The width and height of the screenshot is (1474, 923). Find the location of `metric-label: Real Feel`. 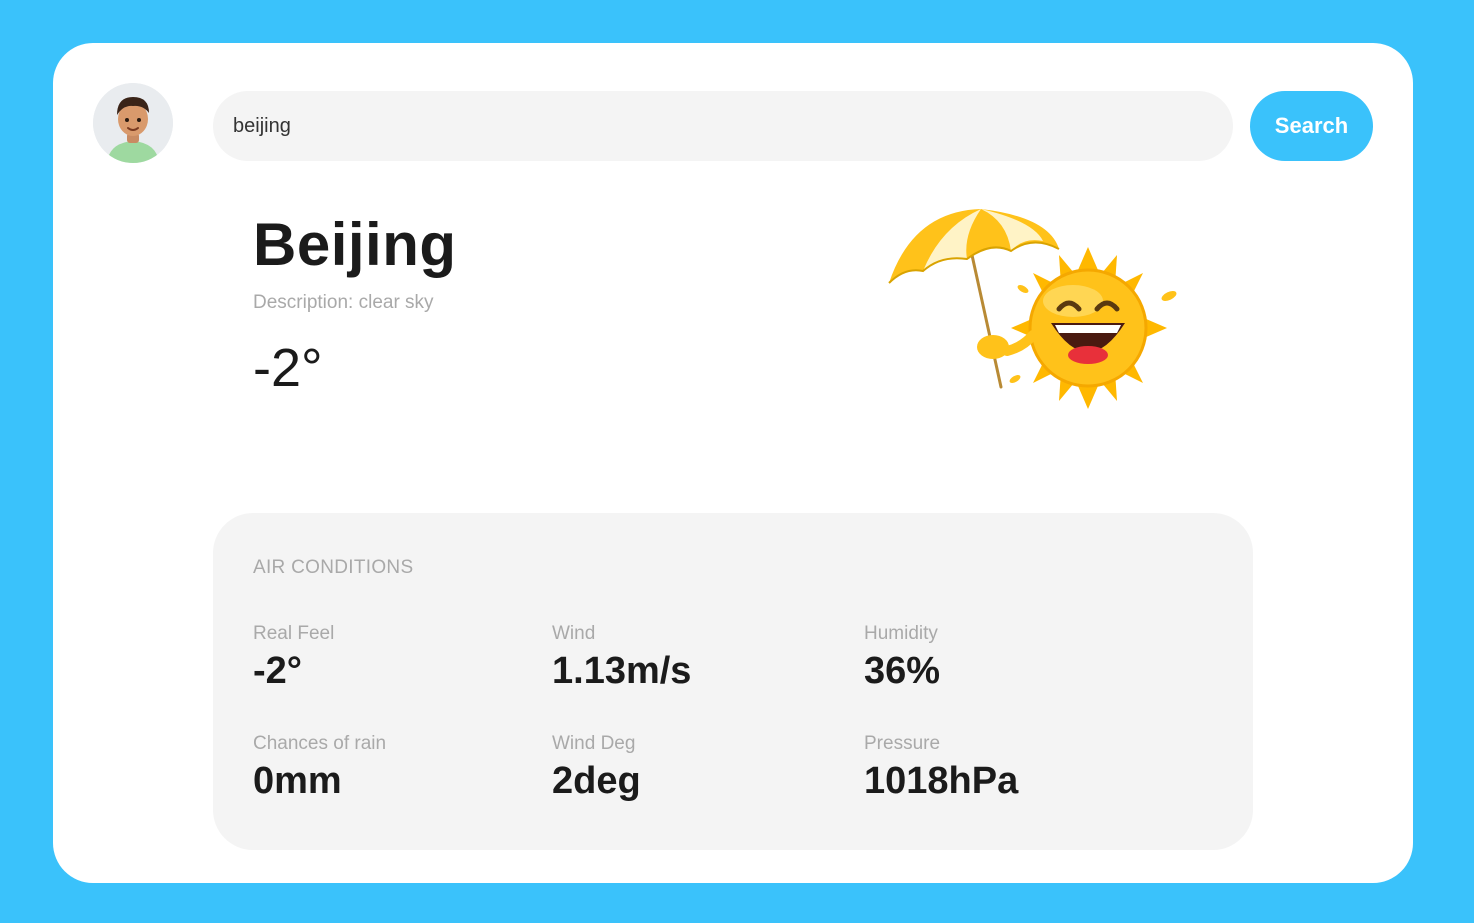

metric-label: Real Feel is located at coordinates (294, 633).